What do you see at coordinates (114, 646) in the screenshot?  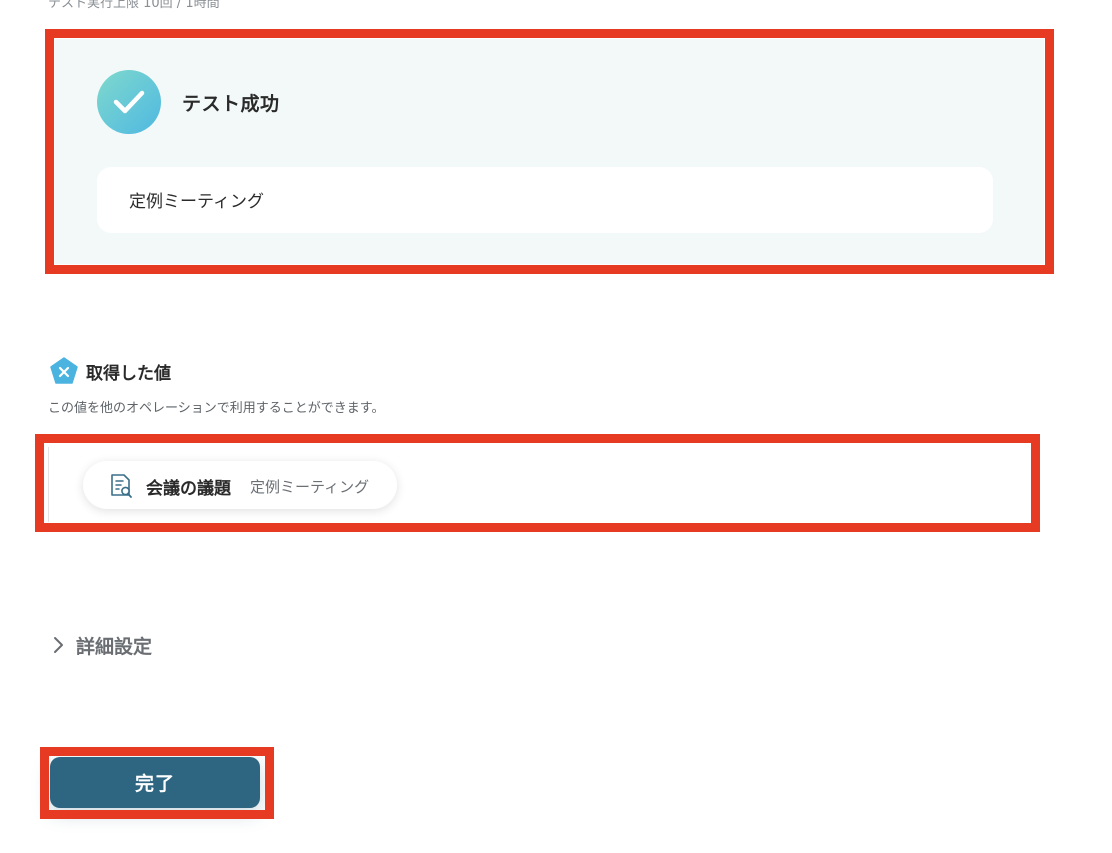 I see `advanced-settings-label: 詳細設定` at bounding box center [114, 646].